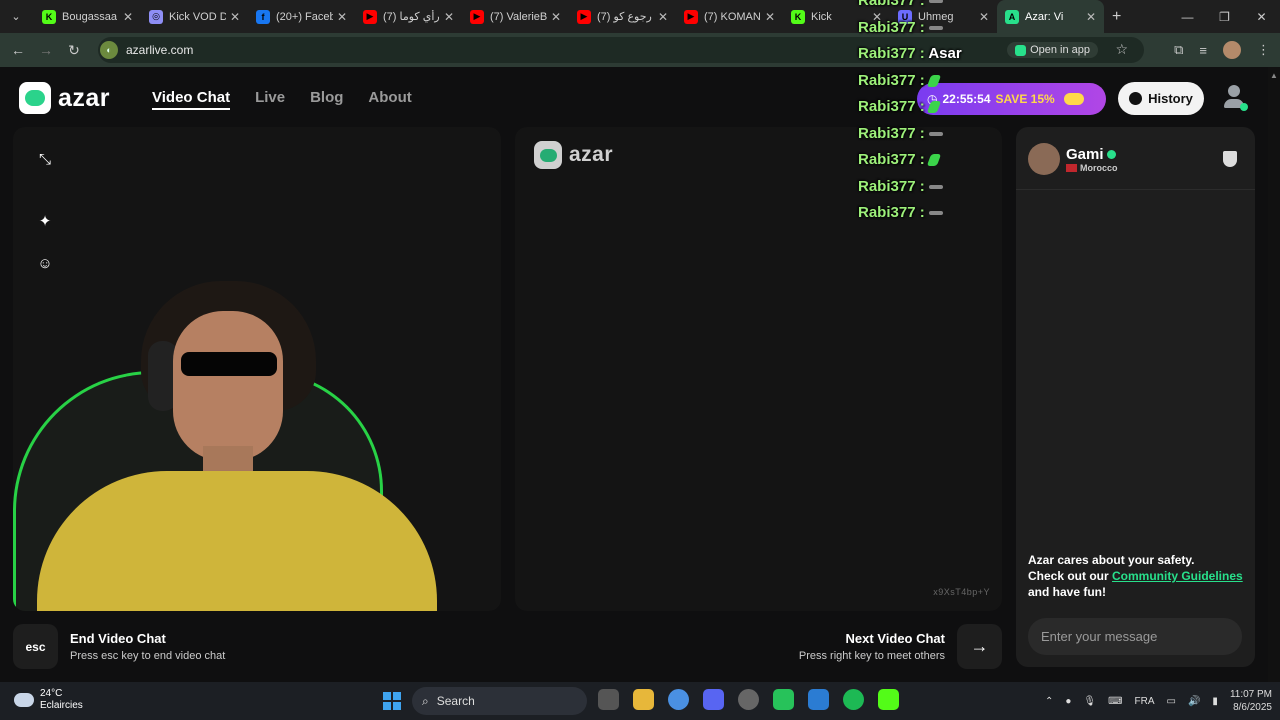  I want to click on open-in-app-button: Open in app, so click(1052, 50).